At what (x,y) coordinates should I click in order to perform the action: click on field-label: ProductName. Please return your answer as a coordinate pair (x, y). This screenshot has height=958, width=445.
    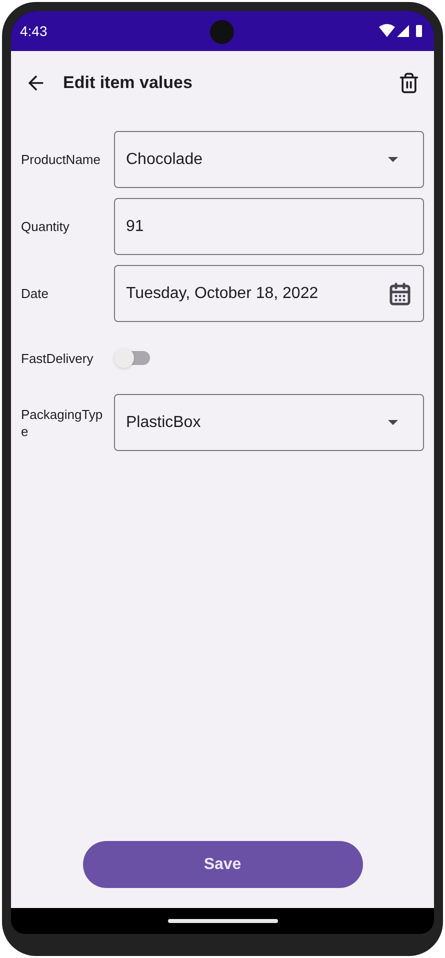
    Looking at the image, I should click on (61, 159).